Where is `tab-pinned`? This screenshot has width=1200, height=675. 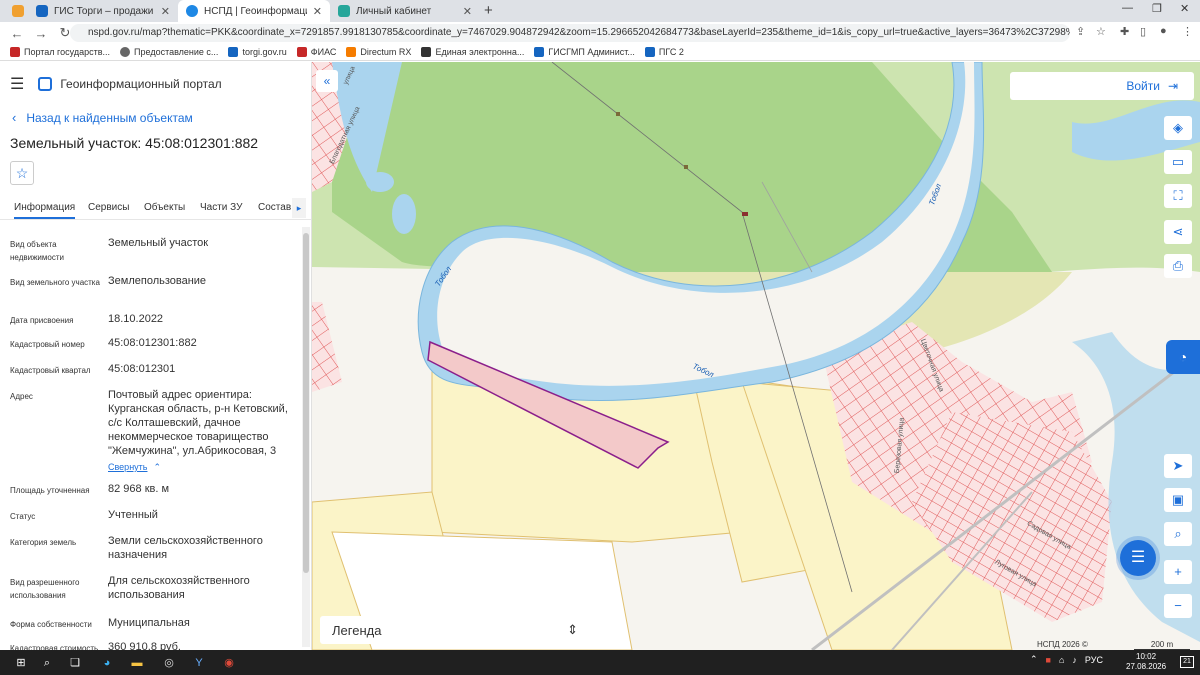 tab-pinned is located at coordinates (15, 11).